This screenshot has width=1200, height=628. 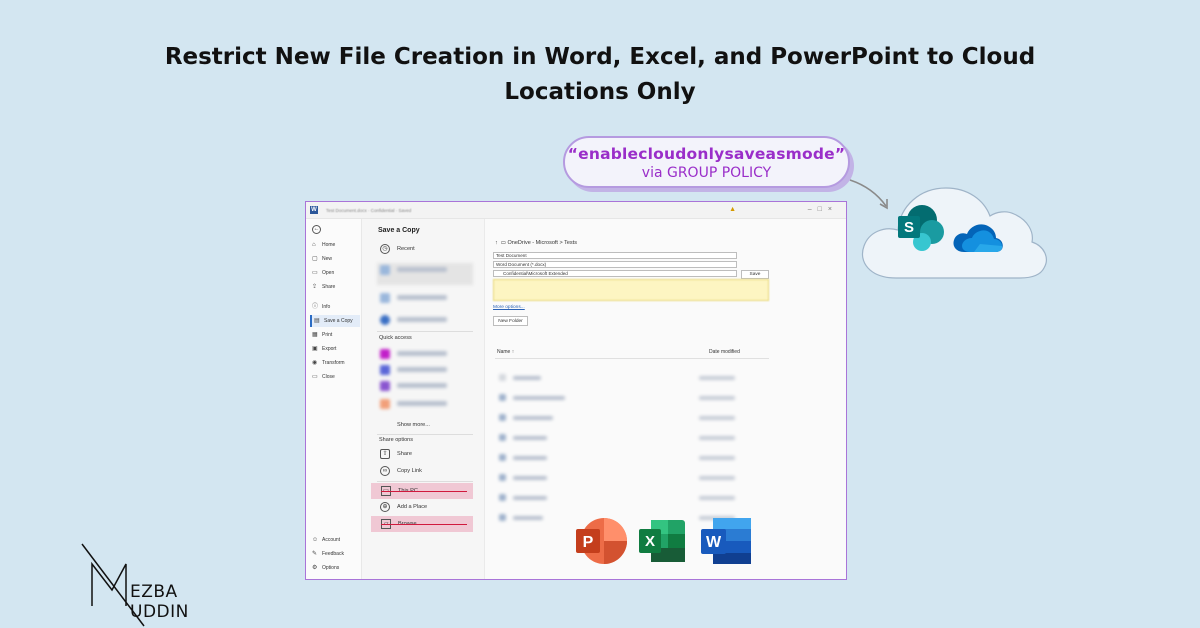 I want to click on location-add-place: ⊕ Add a Place, so click(x=425, y=507).